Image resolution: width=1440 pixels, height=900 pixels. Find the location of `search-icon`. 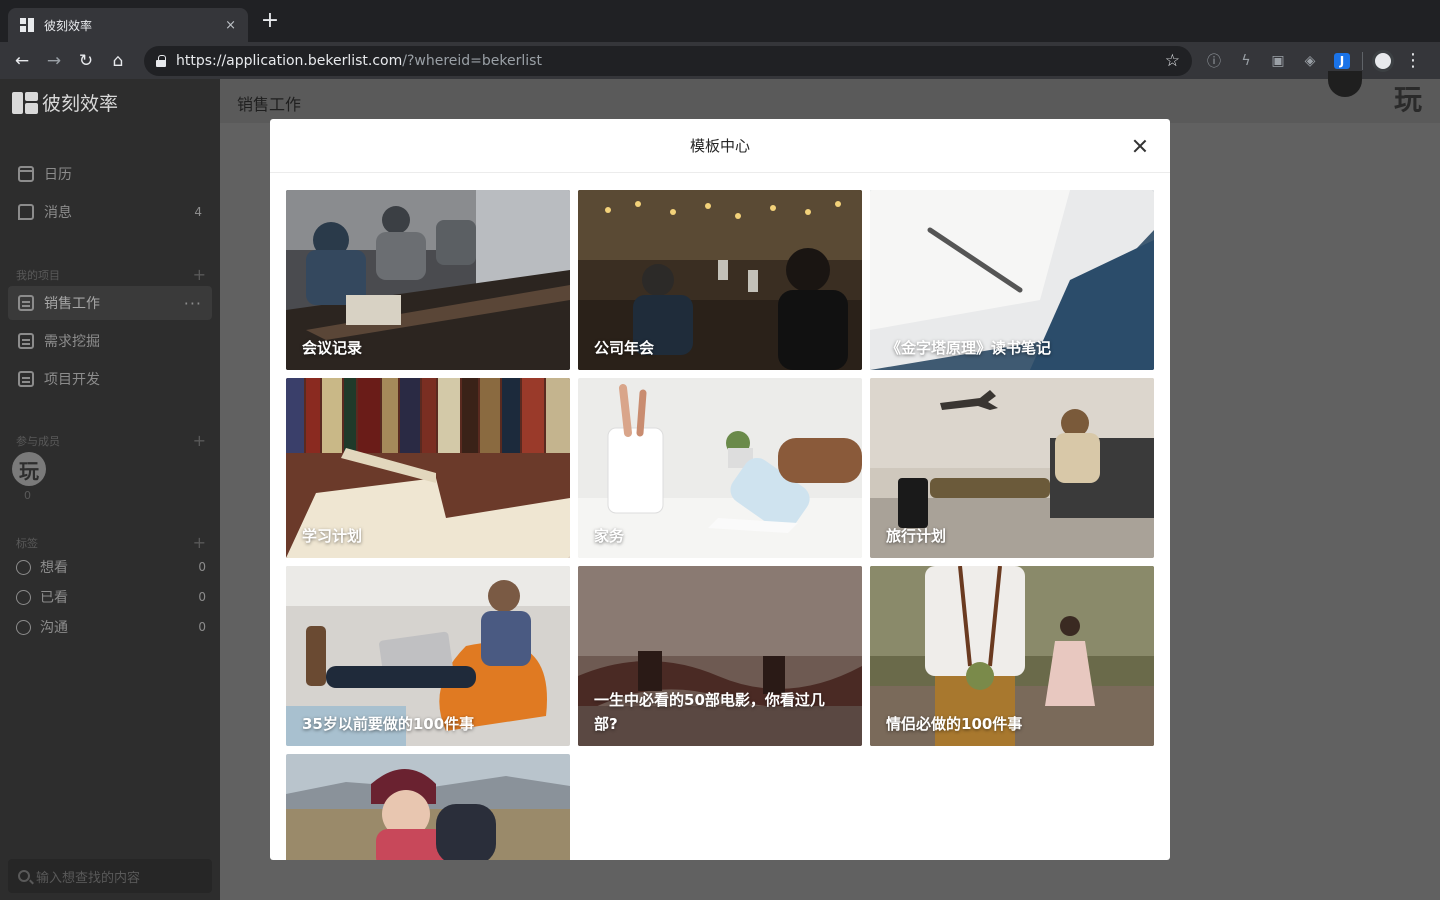

search-icon is located at coordinates (24, 876).